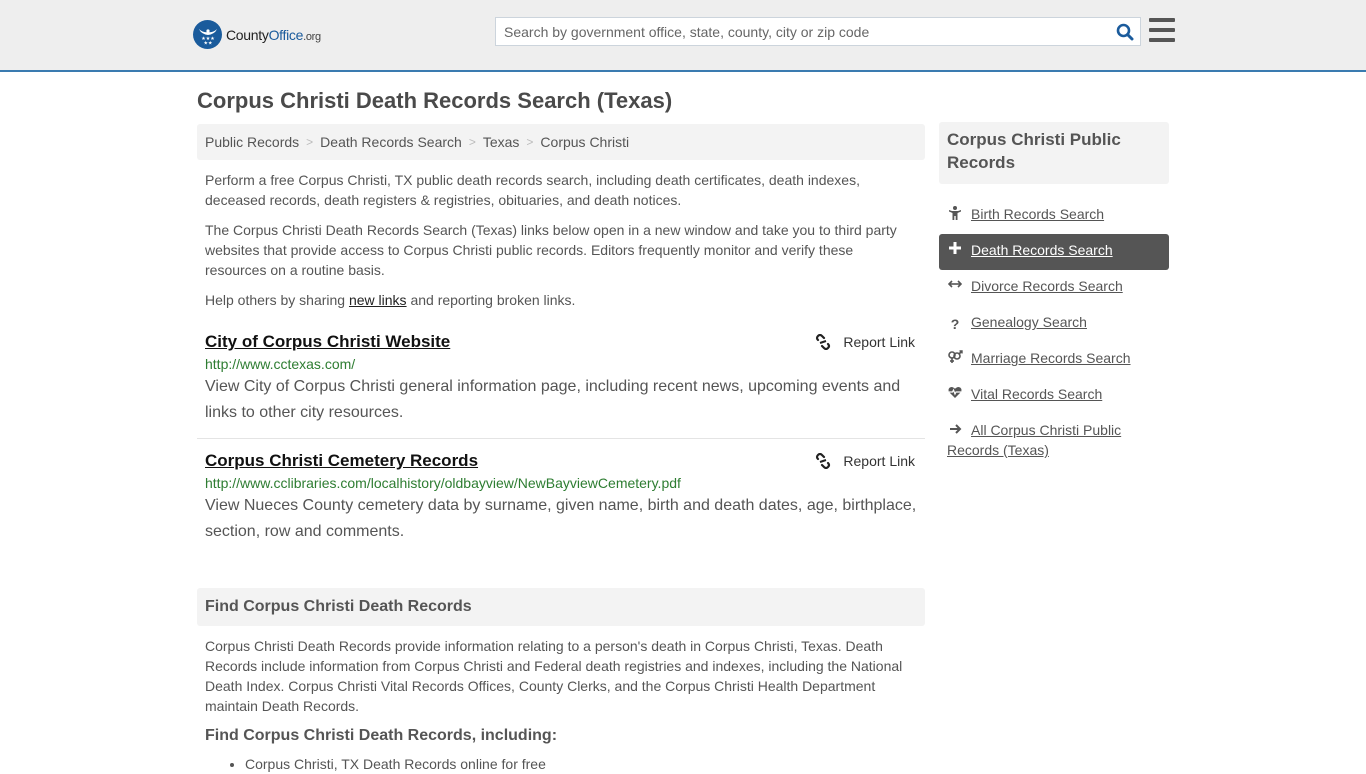 This screenshot has height=774, width=1366. Describe the element at coordinates (803, 31) in the screenshot. I see `search-input` at that location.